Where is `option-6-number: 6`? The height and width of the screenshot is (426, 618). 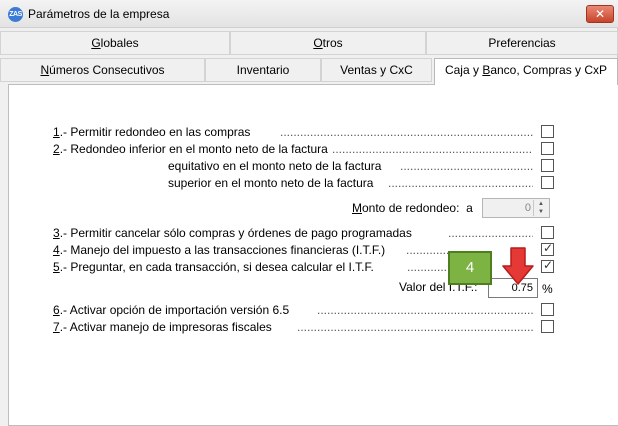 option-6-number: 6 is located at coordinates (56, 310).